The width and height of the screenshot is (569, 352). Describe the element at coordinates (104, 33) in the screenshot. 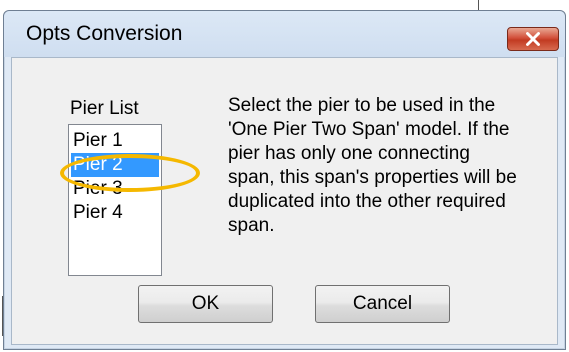

I see `dialog-title: Opts Conversion` at that location.